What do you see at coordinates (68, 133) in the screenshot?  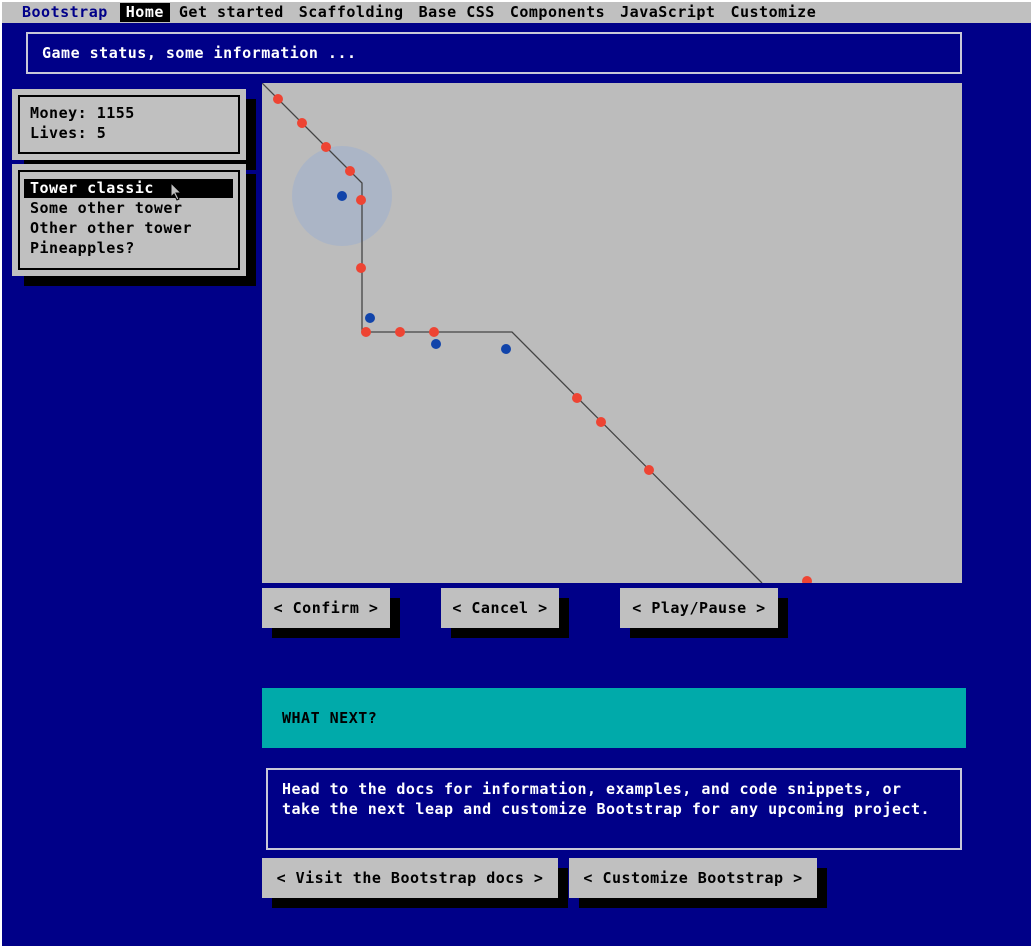 I see `lives-label: Lives: 5` at bounding box center [68, 133].